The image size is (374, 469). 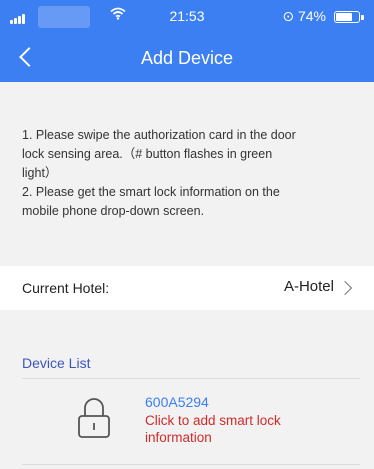 I want to click on page-title: Add Device, so click(x=187, y=58).